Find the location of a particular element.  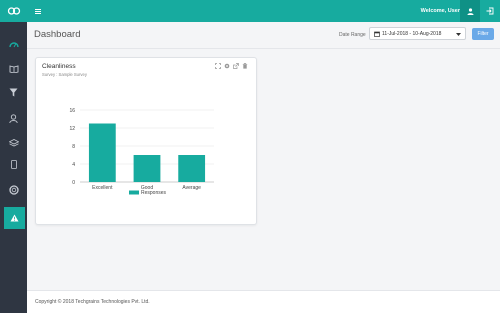

mobile-icon is located at coordinates (13, 164).